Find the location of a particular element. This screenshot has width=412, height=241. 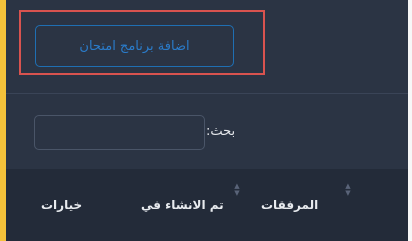

add-exam-program-button: اضافة برنامج امتحان is located at coordinates (134, 46).